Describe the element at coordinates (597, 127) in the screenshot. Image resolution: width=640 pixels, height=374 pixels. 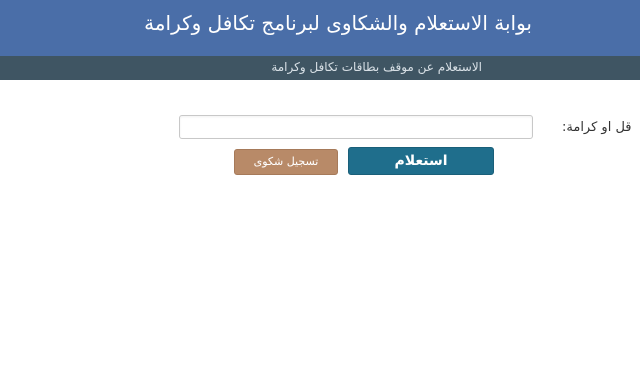
I see `card-number-label: قل او كرامة:` at that location.